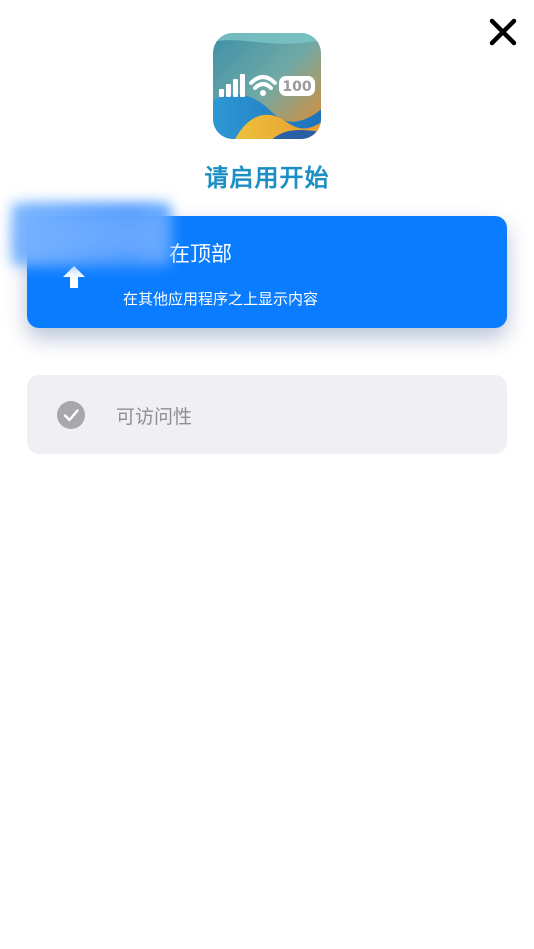  Describe the element at coordinates (71, 415) in the screenshot. I see `checkmark-circle-icon` at that location.